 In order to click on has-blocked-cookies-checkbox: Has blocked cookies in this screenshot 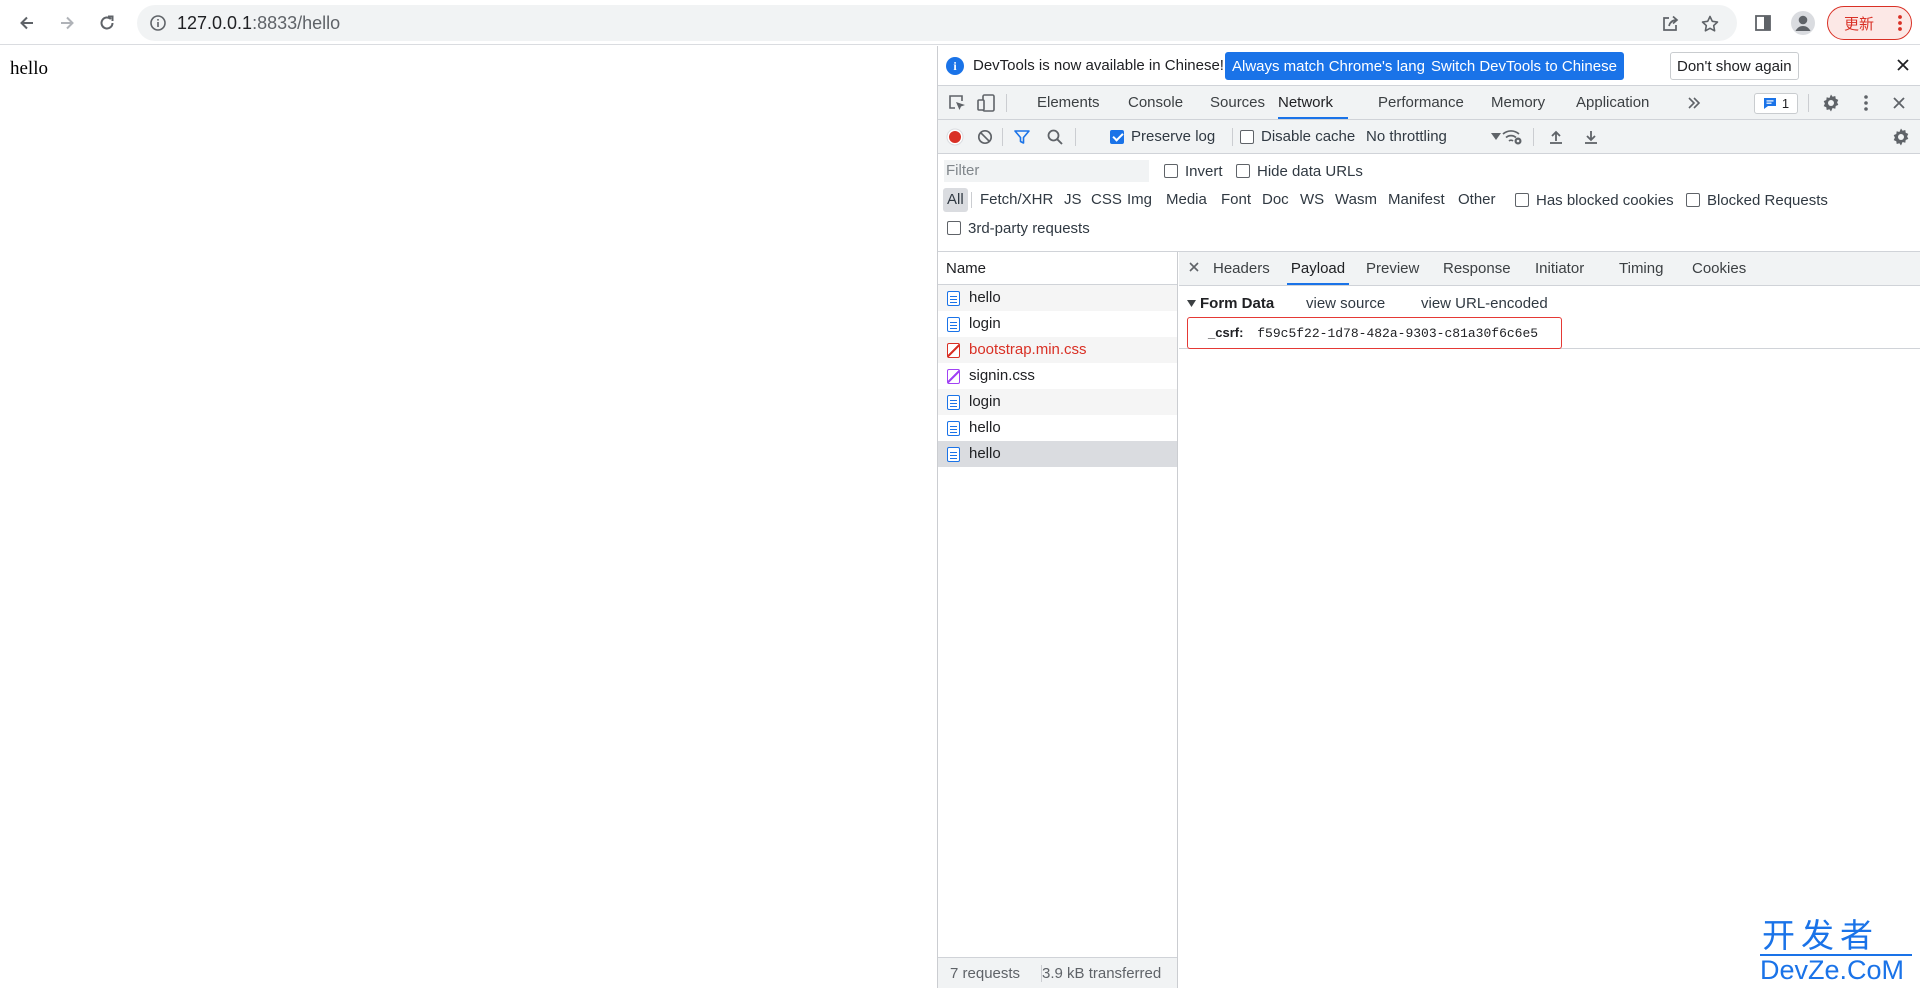, I will do `click(1594, 200)`.